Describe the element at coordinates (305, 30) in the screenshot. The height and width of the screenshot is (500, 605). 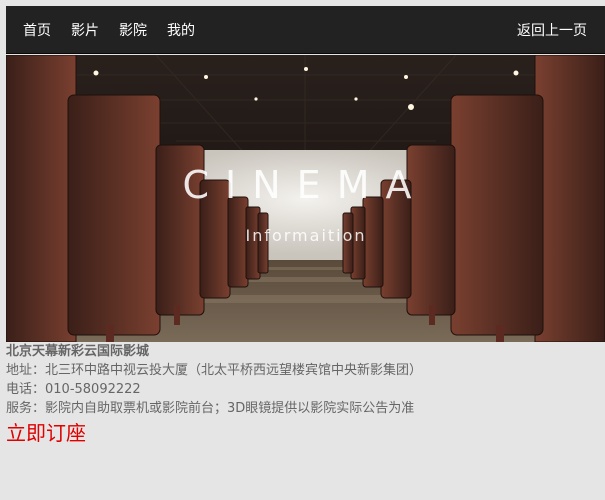
I see `navbar: 首页 影片 影院 我的 返回上一页` at that location.